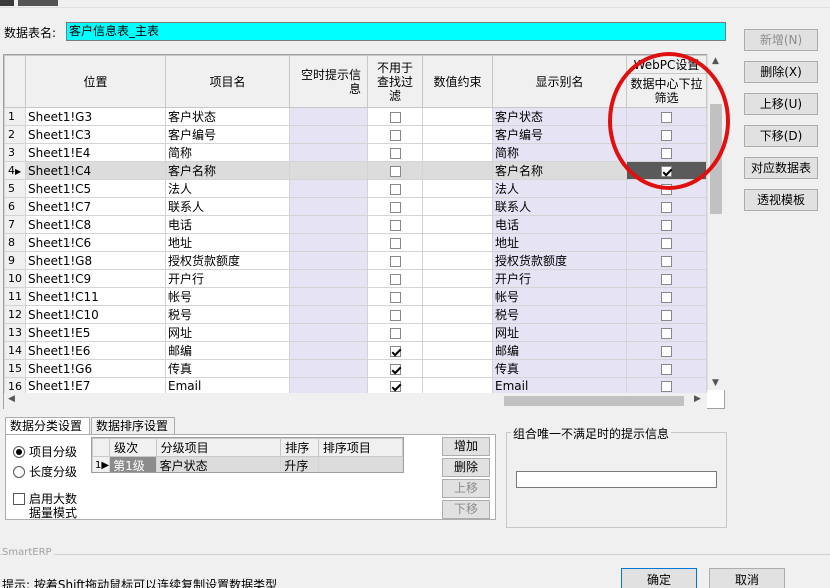  Describe the element at coordinates (781, 104) in the screenshot. I see `move-up-button: 上移(U)` at that location.